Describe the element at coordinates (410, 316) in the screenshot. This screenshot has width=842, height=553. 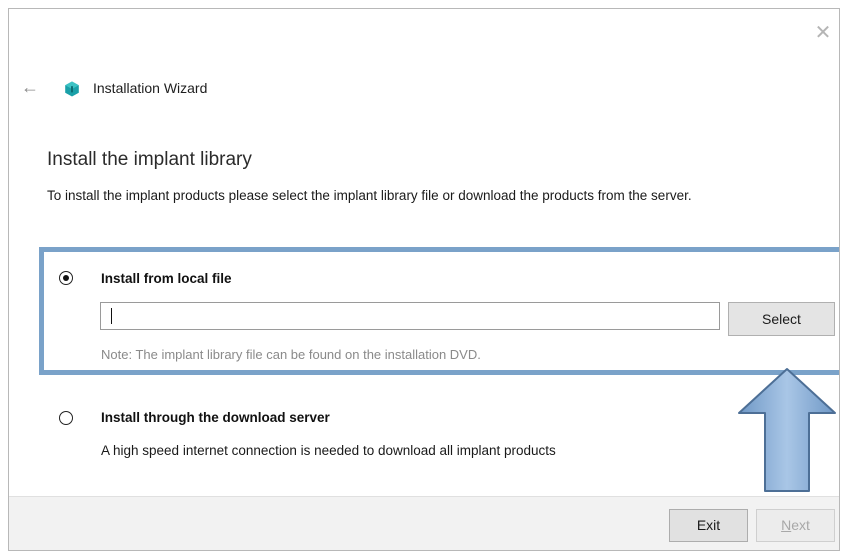
I see `file-path-input` at that location.